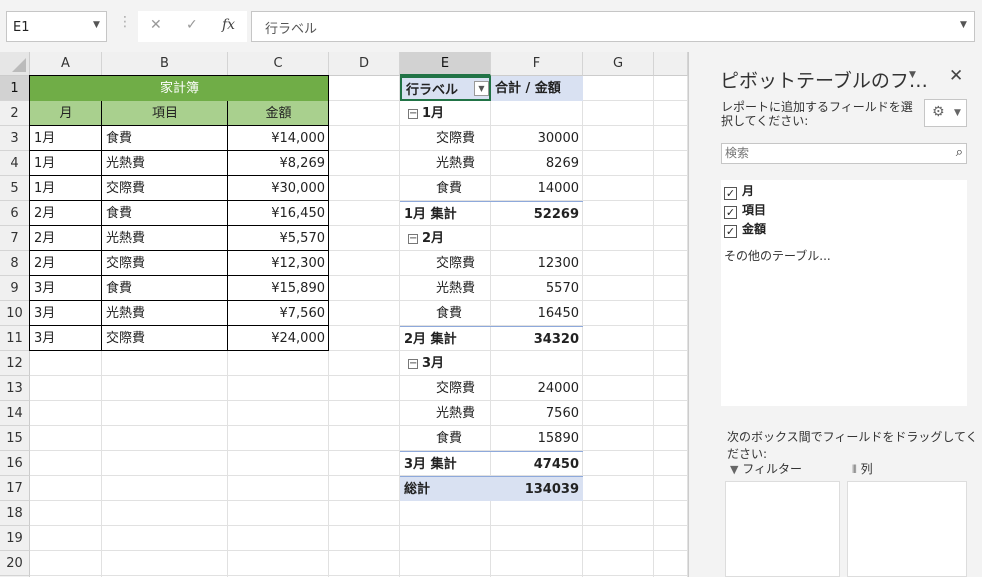 The width and height of the screenshot is (982, 577). Describe the element at coordinates (364, 64) in the screenshot. I see `column-header-d: D` at that location.